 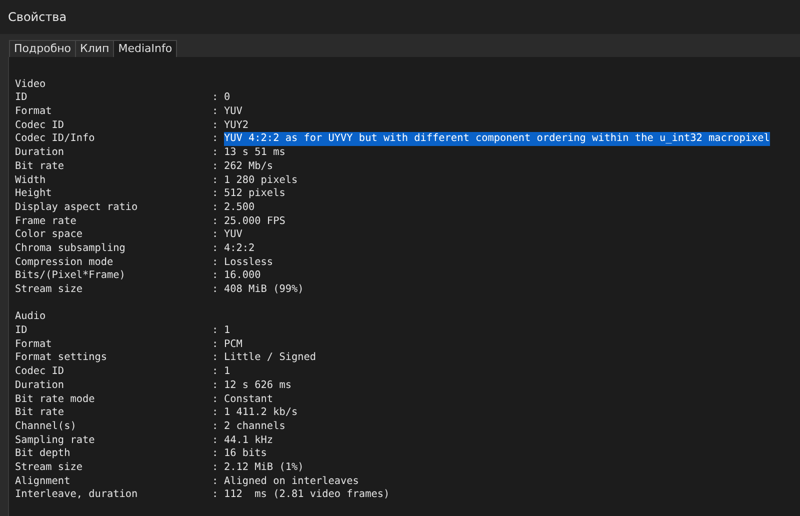 I want to click on field-label: Bit depth, so click(x=43, y=454).